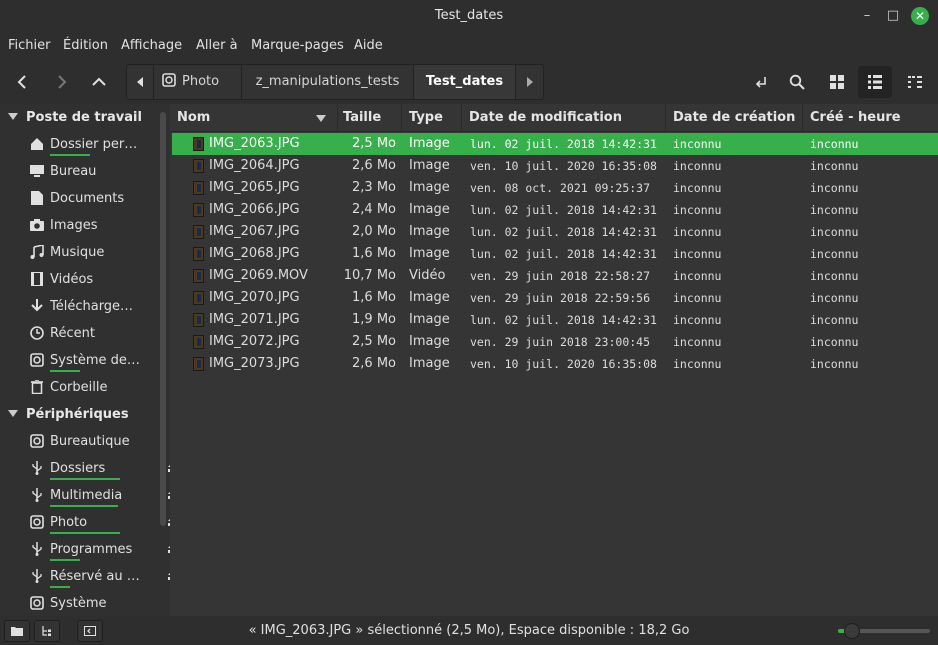 This screenshot has width=938, height=645. What do you see at coordinates (432, 118) in the screenshot?
I see `column-header-type: Type` at bounding box center [432, 118].